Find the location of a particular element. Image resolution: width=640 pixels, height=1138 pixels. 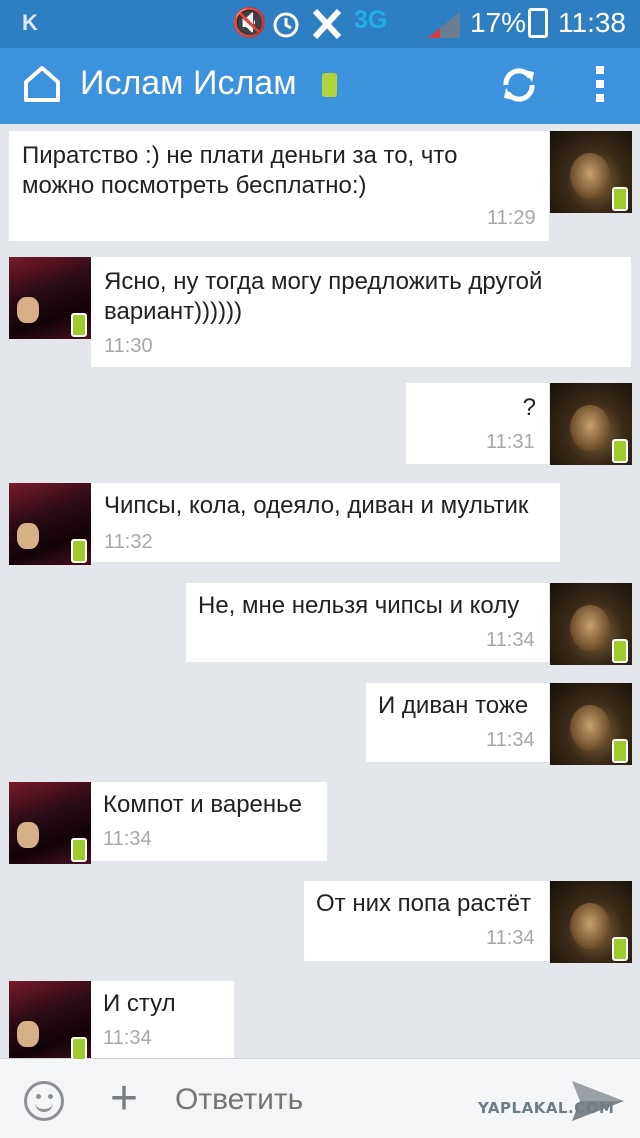

mobile-status-icon is located at coordinates (329, 85).